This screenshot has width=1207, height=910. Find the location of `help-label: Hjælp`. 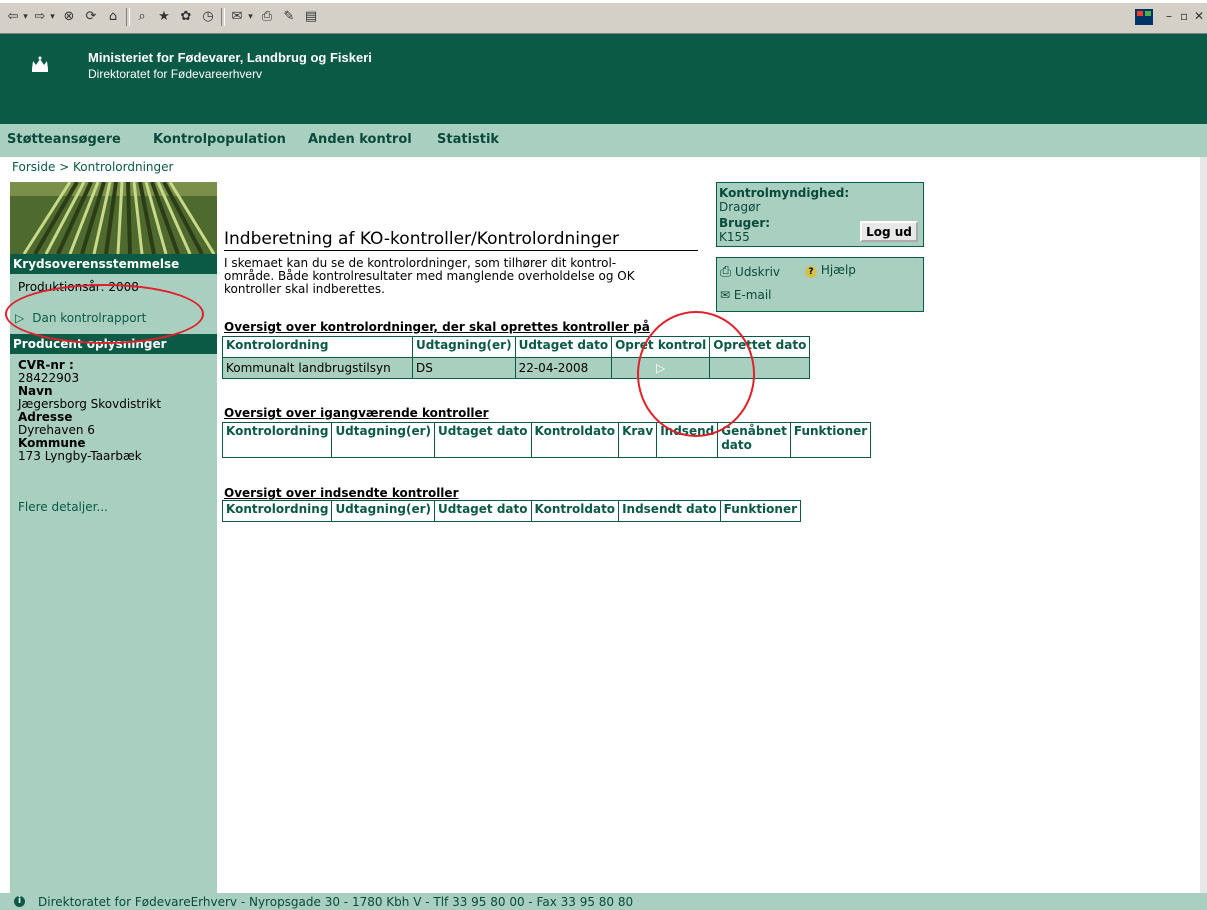

help-label: Hjælp is located at coordinates (838, 270).